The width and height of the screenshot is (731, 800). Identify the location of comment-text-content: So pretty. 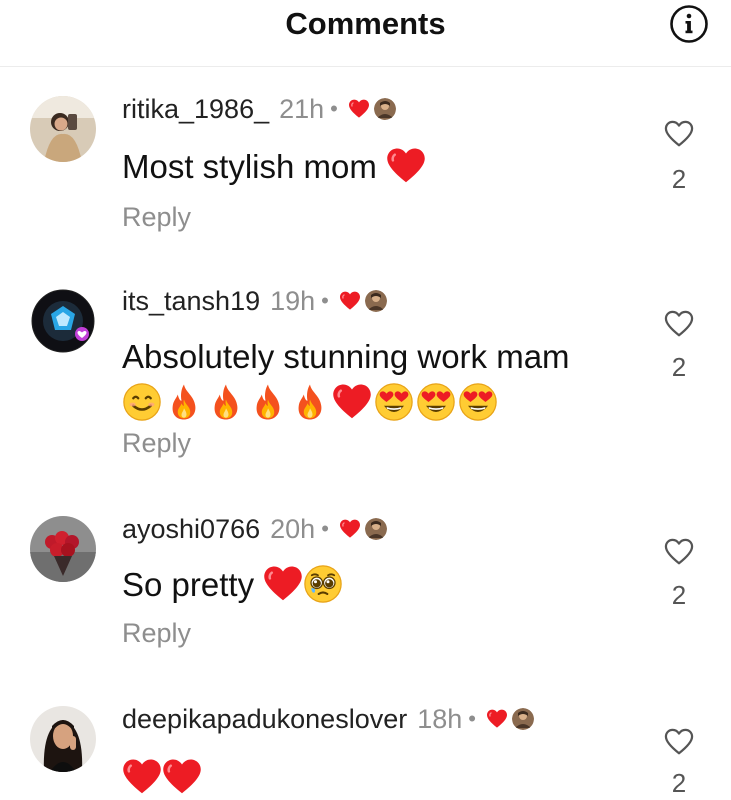
(188, 584).